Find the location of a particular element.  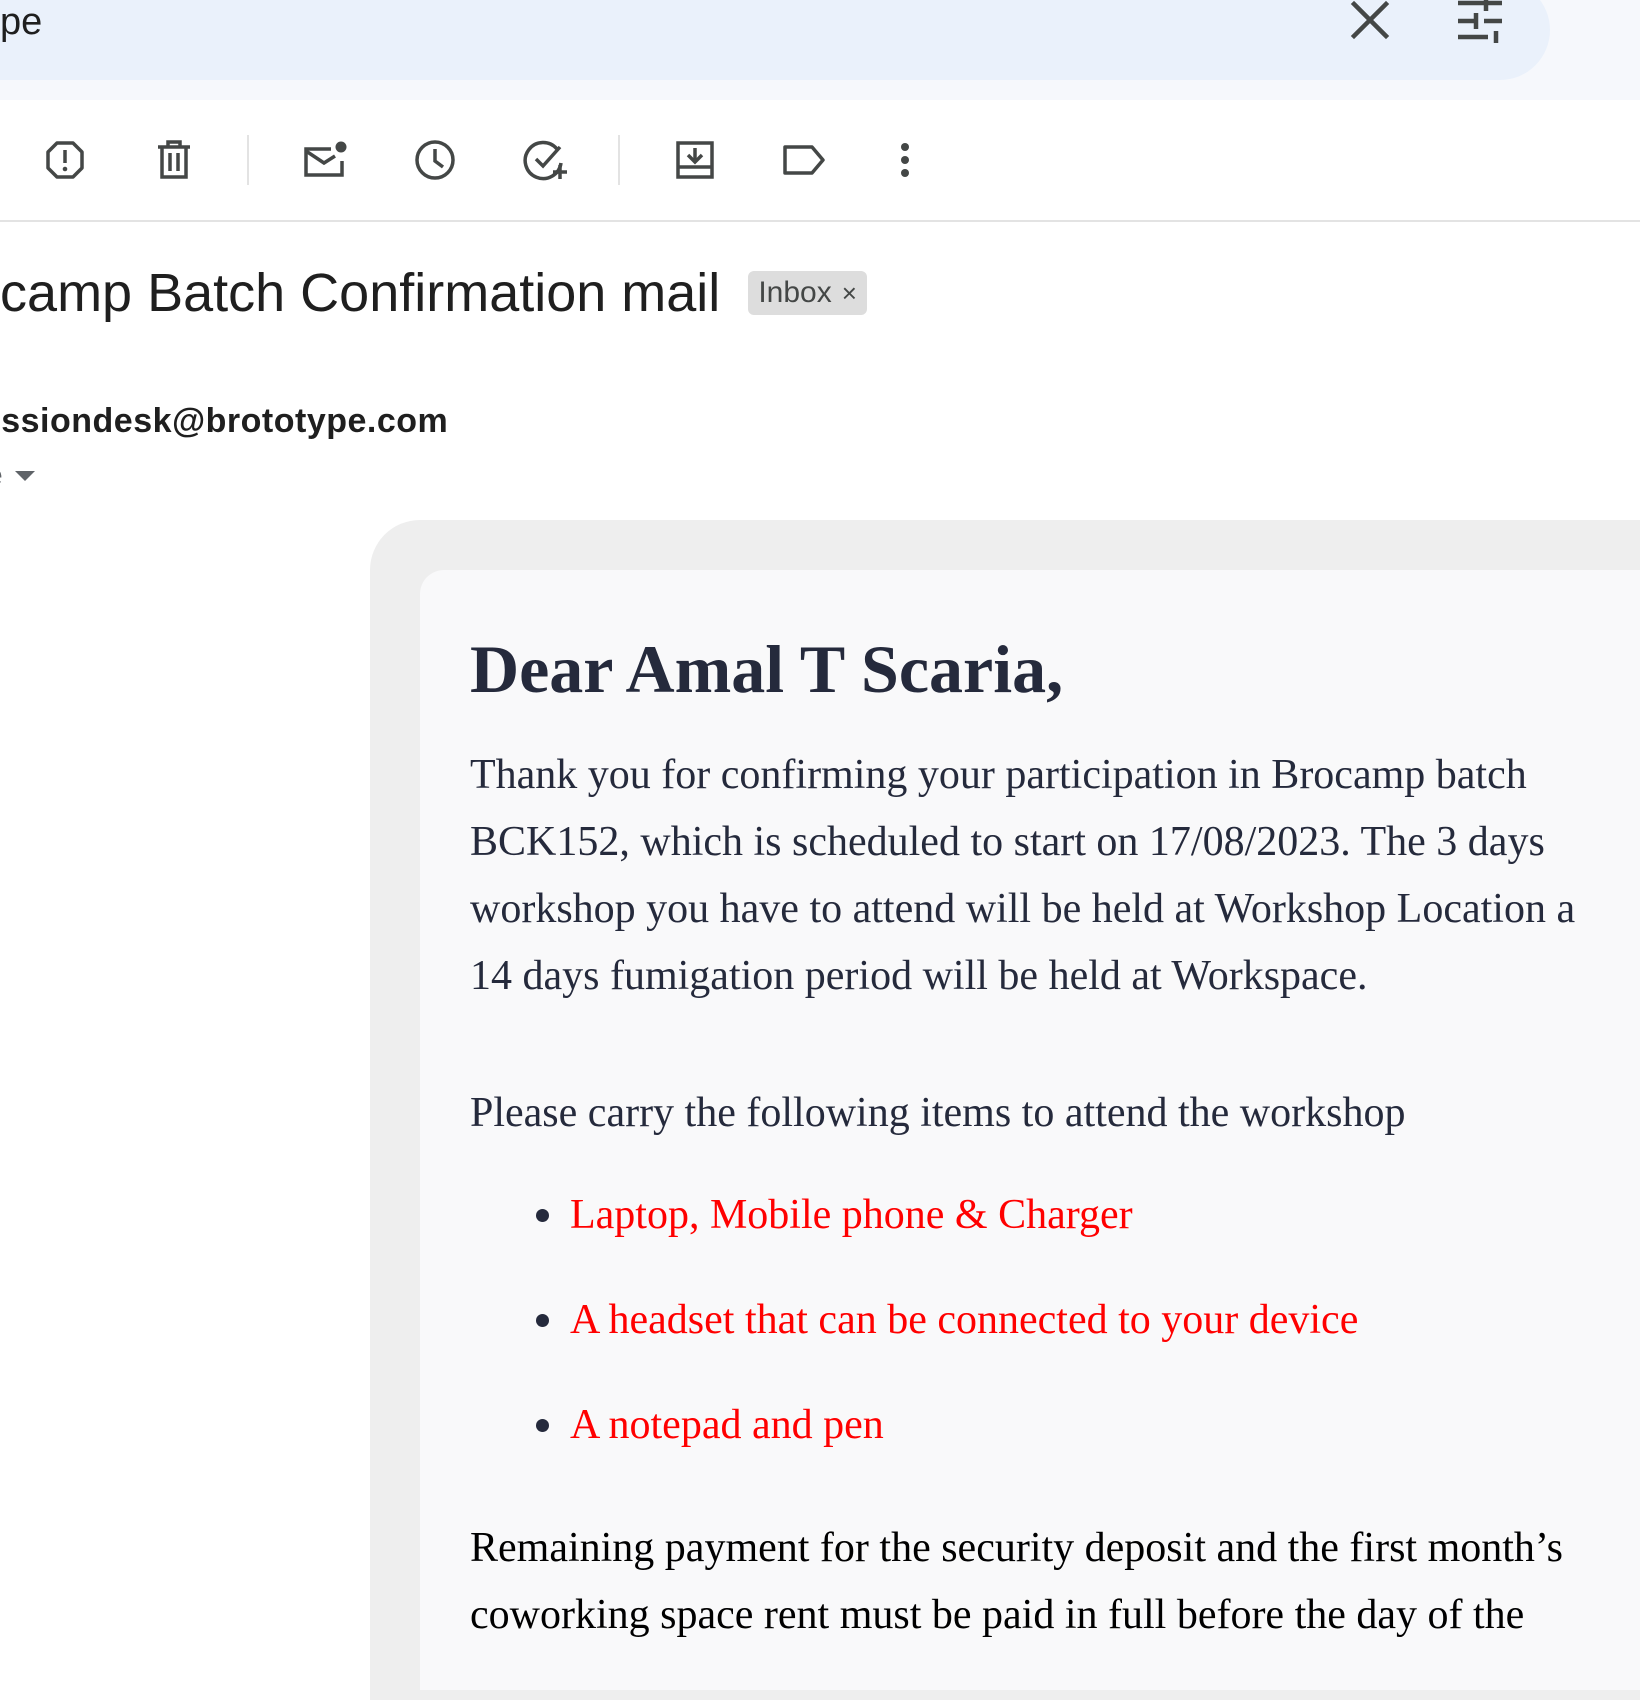

clear-search-button is located at coordinates (1370, 25).